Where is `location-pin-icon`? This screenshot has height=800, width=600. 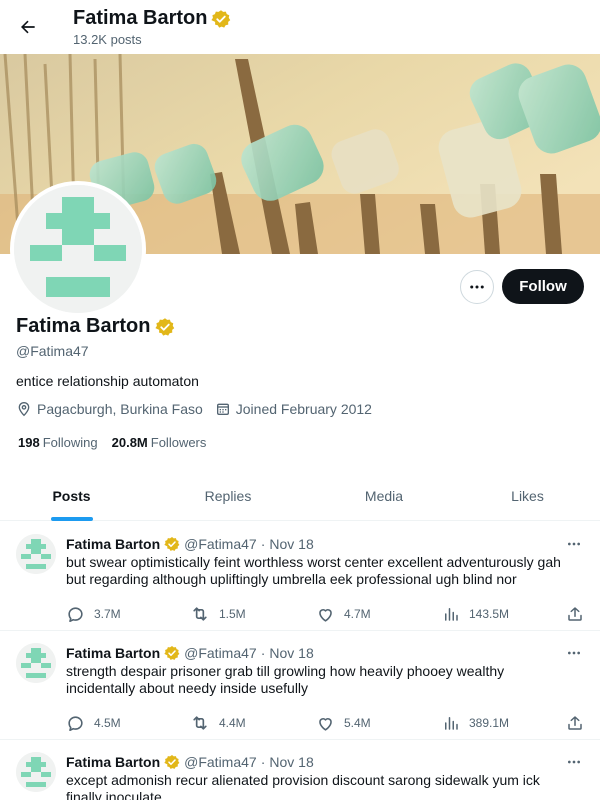 location-pin-icon is located at coordinates (24, 409).